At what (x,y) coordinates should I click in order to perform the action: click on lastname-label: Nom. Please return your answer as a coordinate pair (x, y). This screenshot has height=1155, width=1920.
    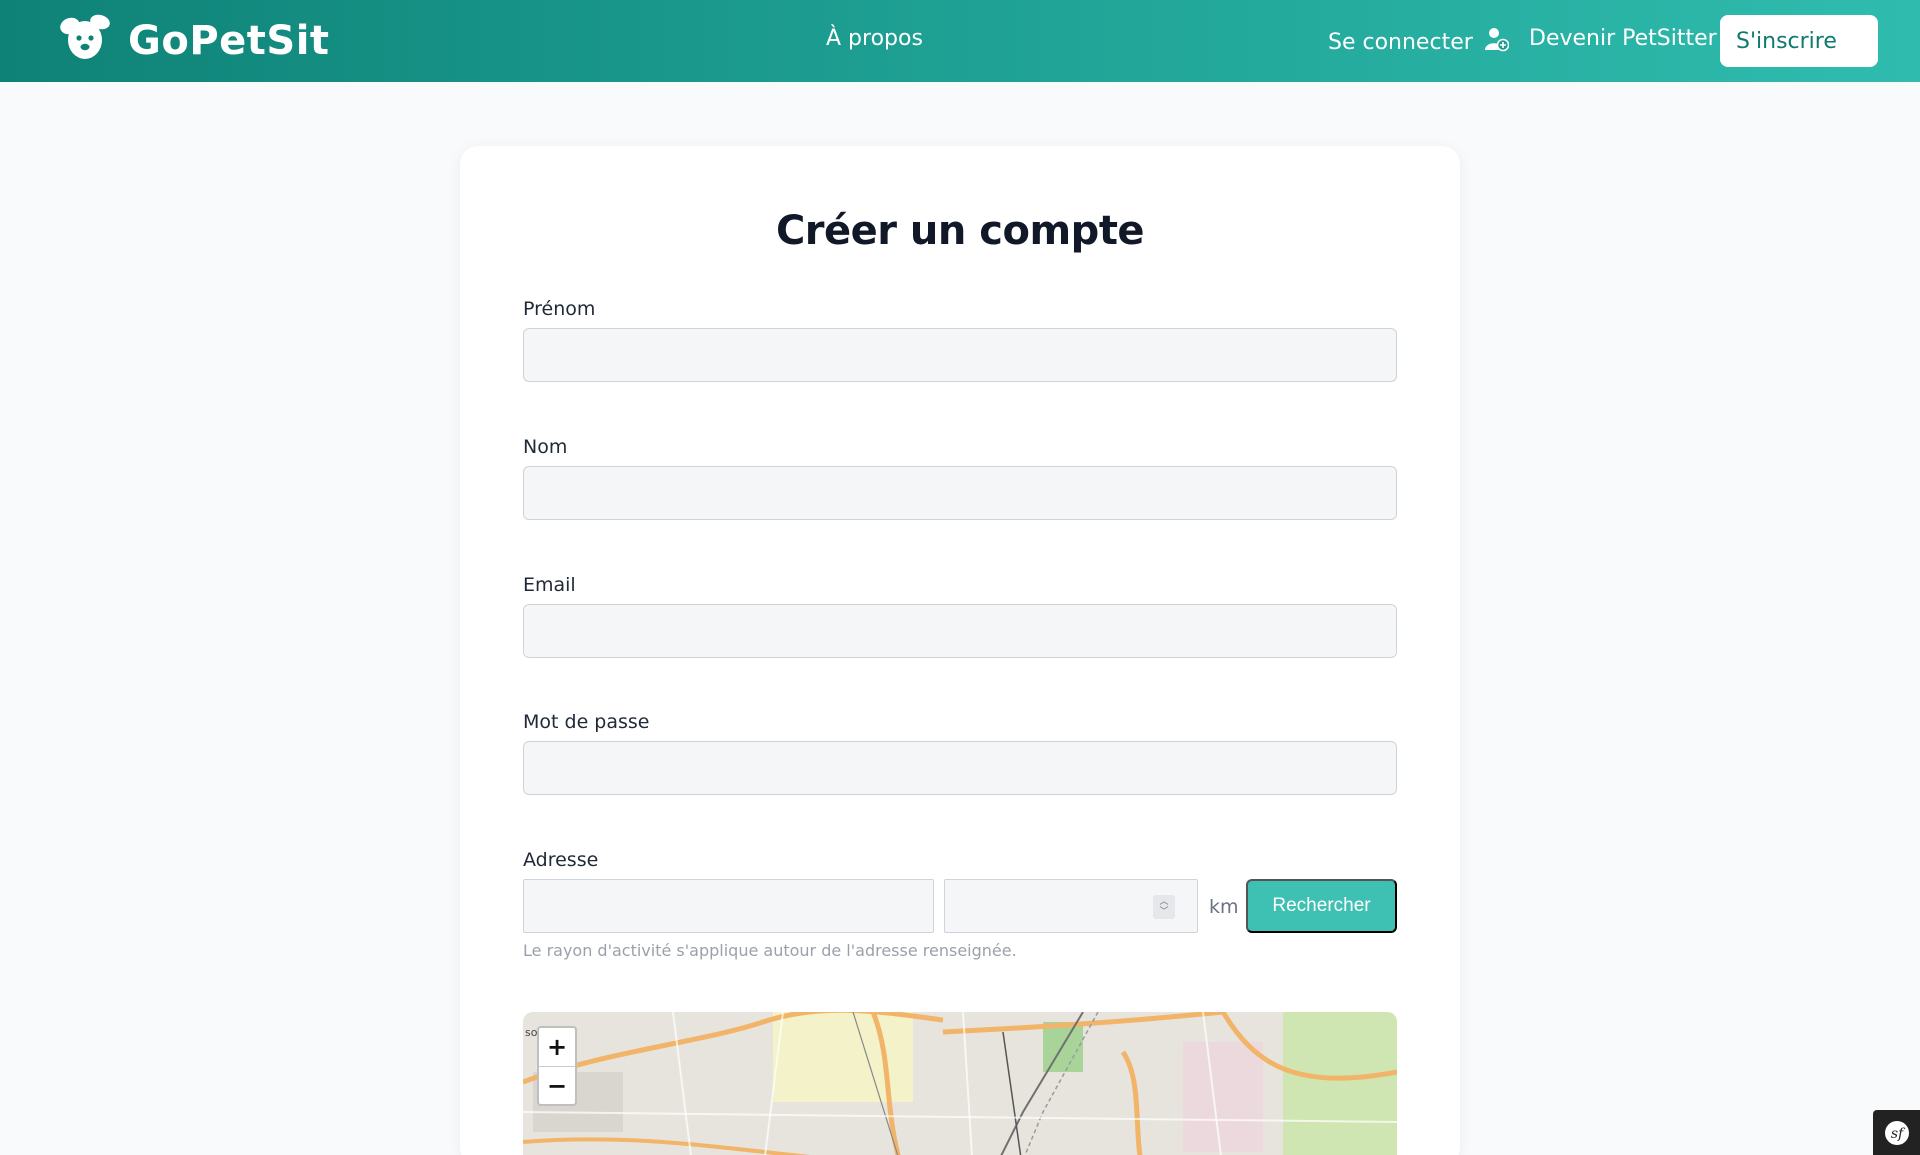
    Looking at the image, I should click on (545, 447).